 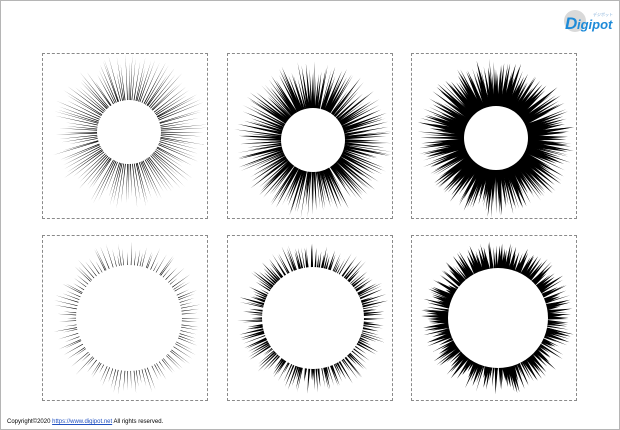 What do you see at coordinates (571, 23) in the screenshot?
I see `svg-text: D` at bounding box center [571, 23].